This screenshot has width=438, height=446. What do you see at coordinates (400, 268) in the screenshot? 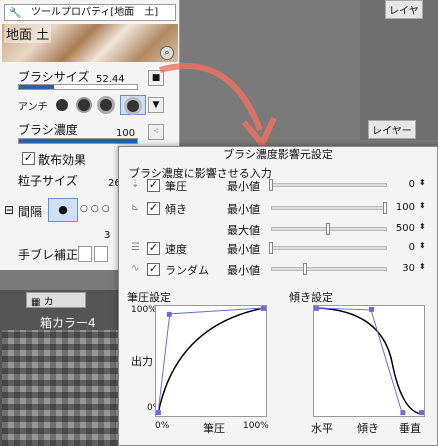
I see `row-4-value: 30` at bounding box center [400, 268].